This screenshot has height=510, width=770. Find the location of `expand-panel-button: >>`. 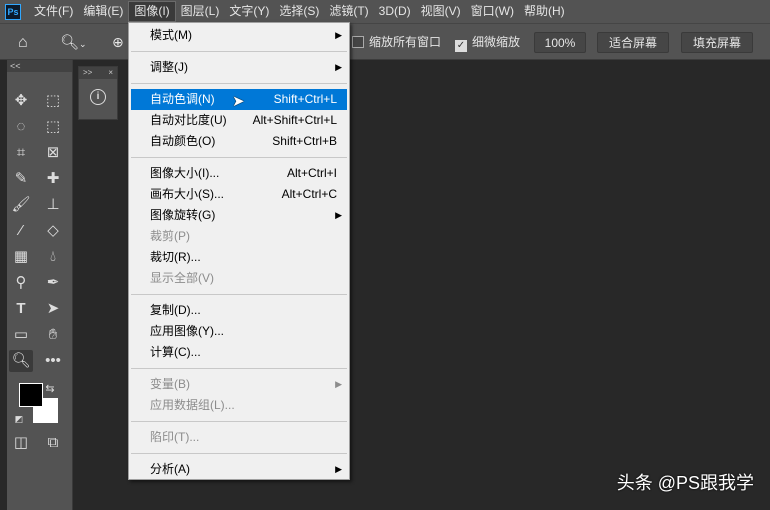

expand-panel-button: >> is located at coordinates (87, 73).